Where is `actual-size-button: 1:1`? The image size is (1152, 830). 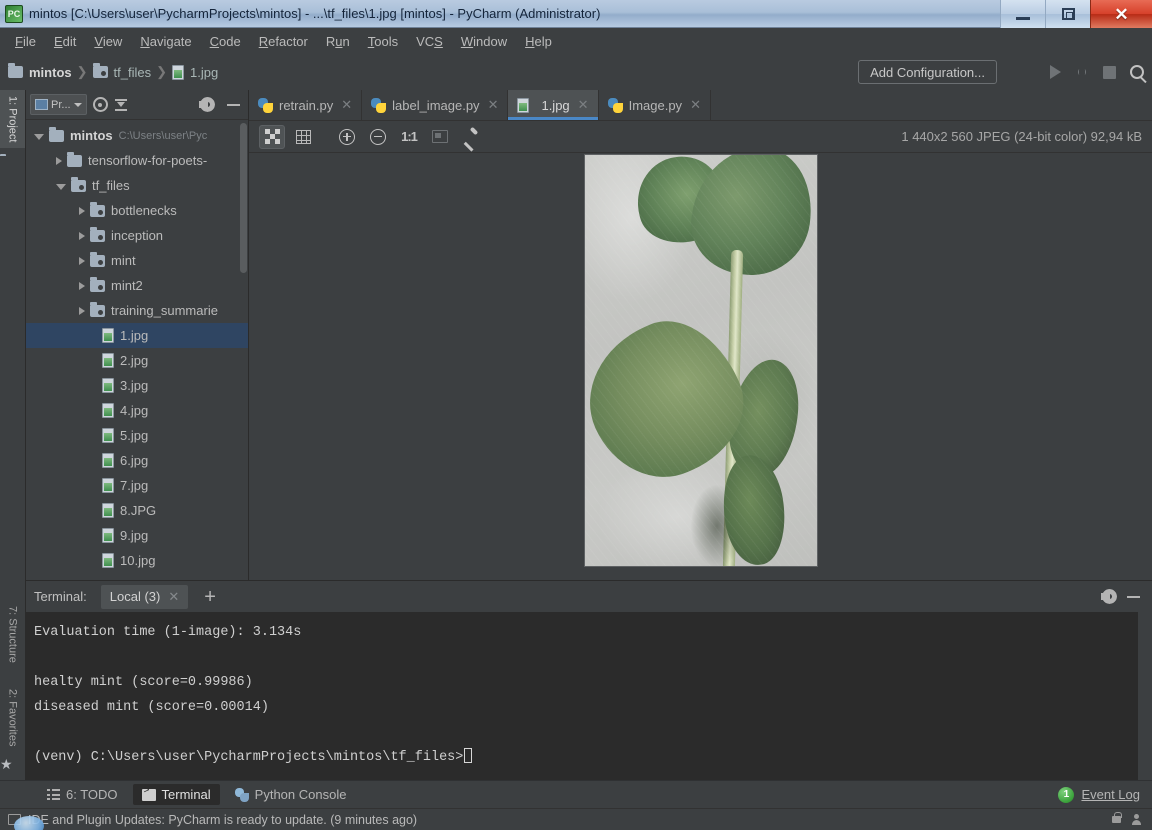 actual-size-button: 1:1 is located at coordinates (409, 137).